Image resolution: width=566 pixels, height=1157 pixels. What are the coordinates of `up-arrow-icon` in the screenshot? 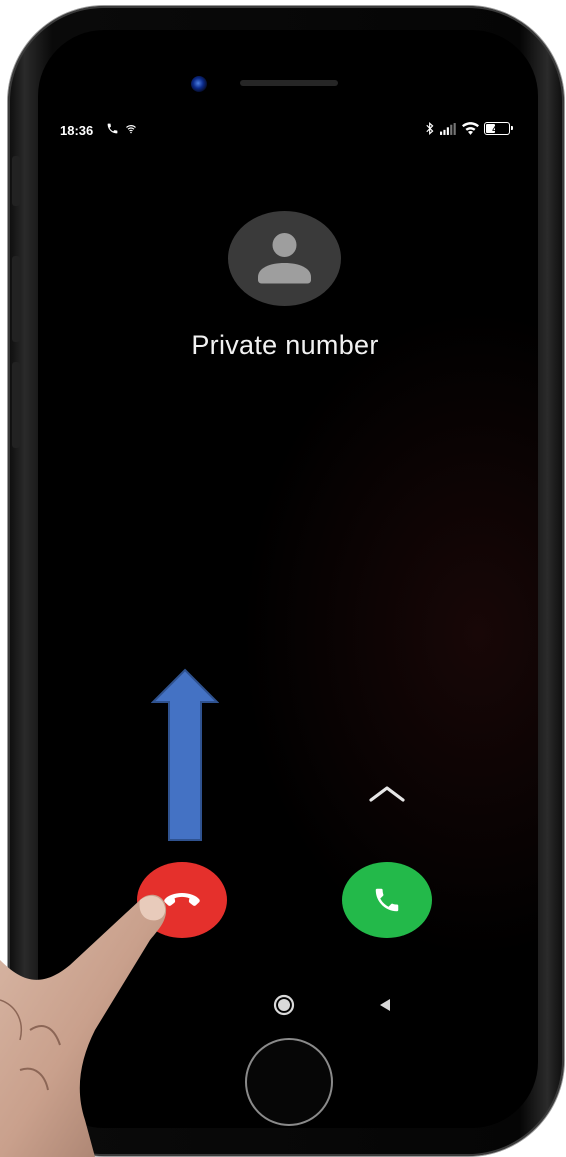 It's located at (185, 754).